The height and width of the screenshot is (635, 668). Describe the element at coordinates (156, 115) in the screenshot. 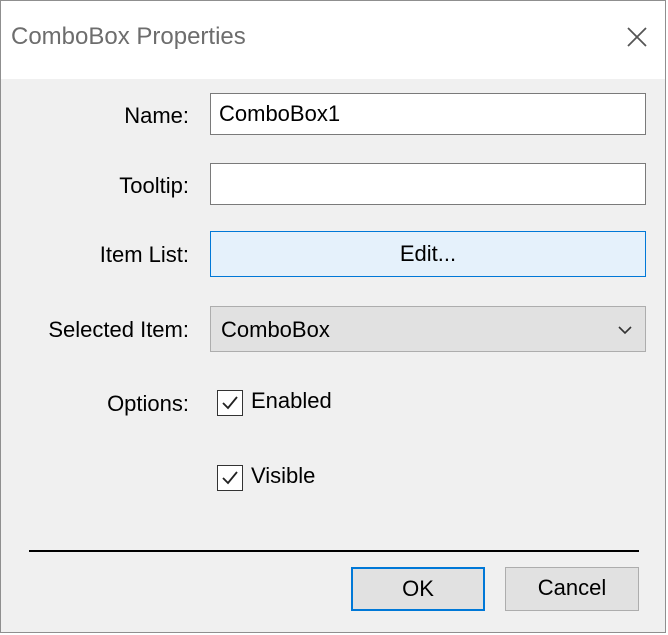

I see `name-label: Name:` at that location.